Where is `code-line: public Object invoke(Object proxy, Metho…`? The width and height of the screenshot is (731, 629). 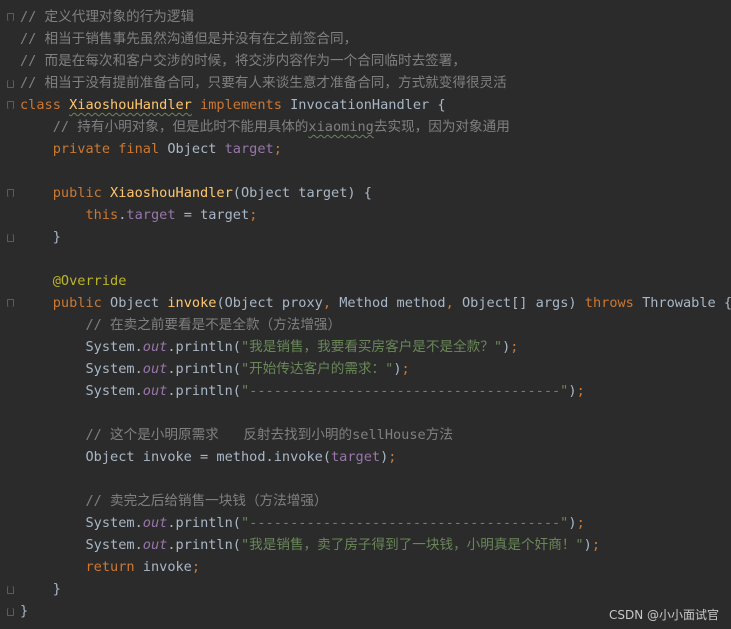
code-line: public Object invoke(Object proxy, Metho… is located at coordinates (375, 303).